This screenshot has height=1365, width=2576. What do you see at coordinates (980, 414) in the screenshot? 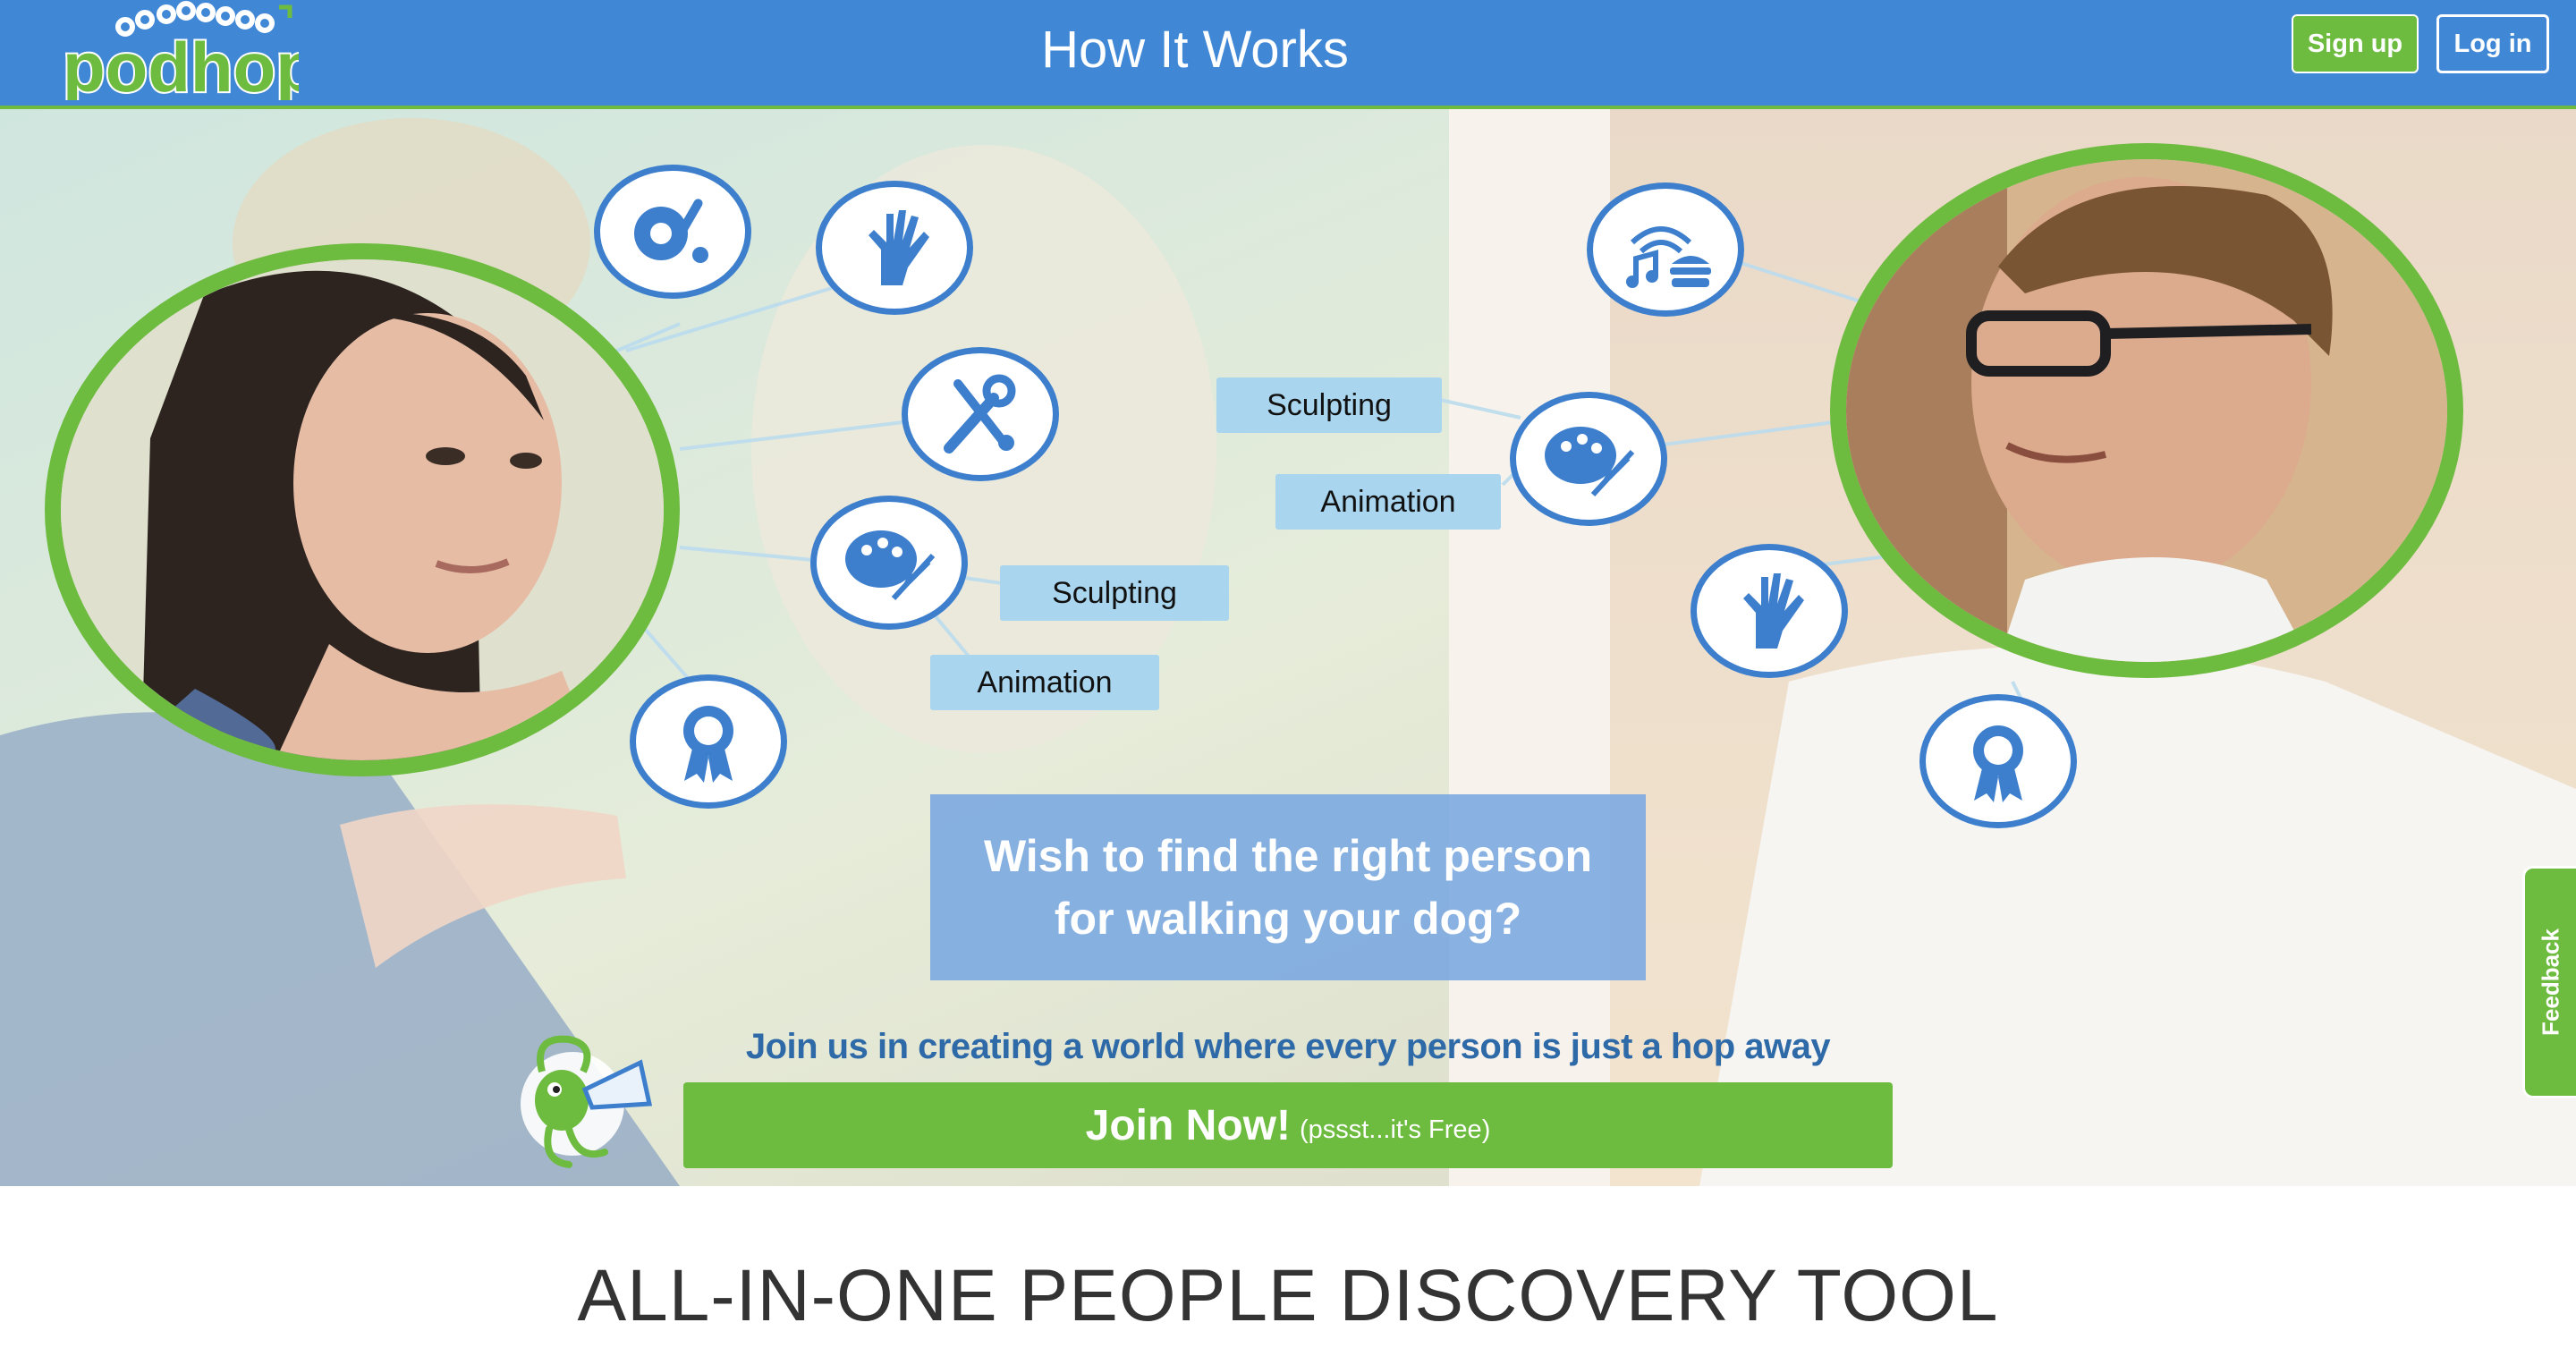
I see `tools-icon` at bounding box center [980, 414].